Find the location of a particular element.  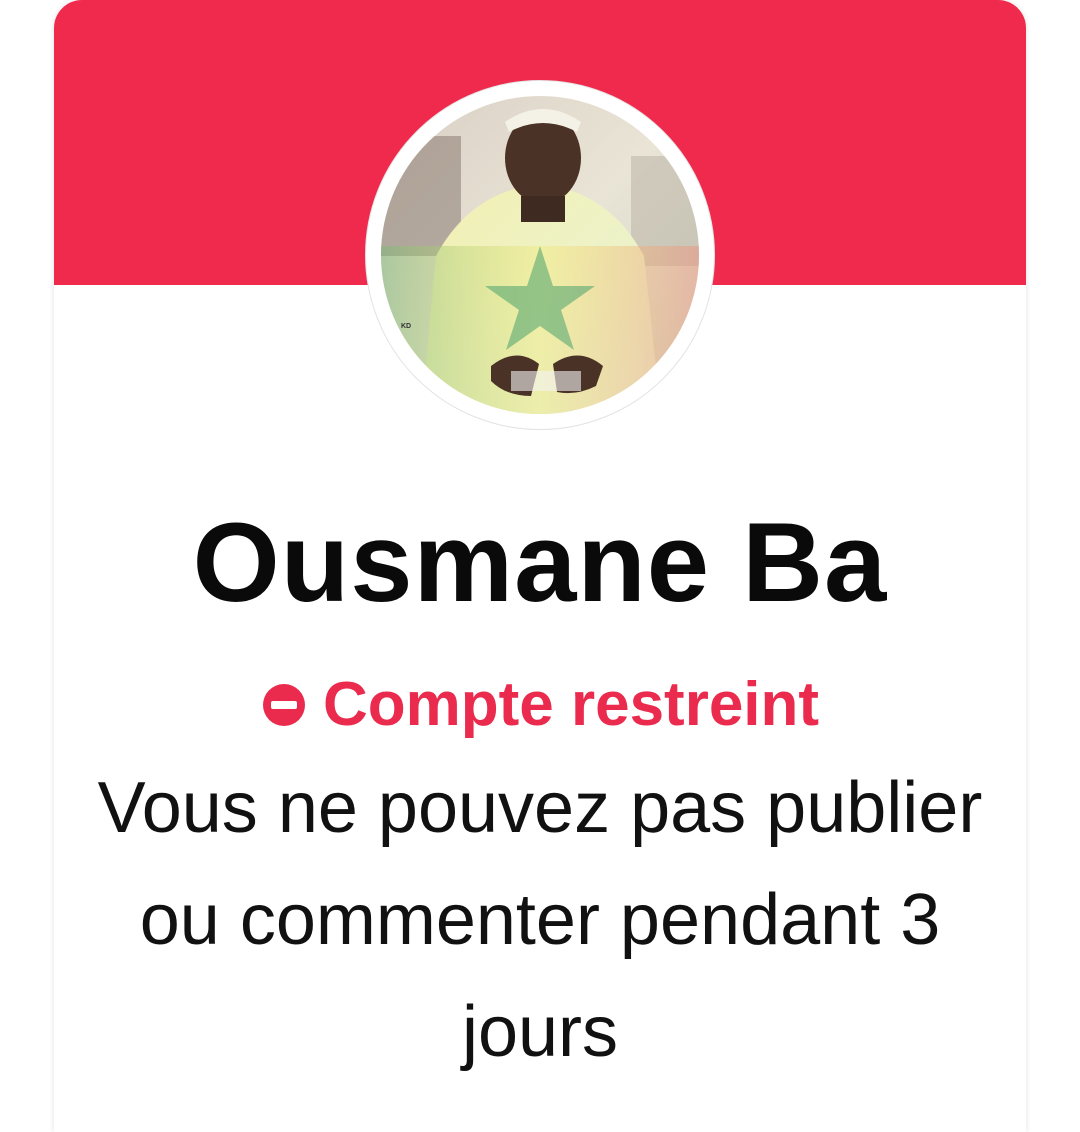

restriction-status: Compte restreint is located at coordinates (540, 705).